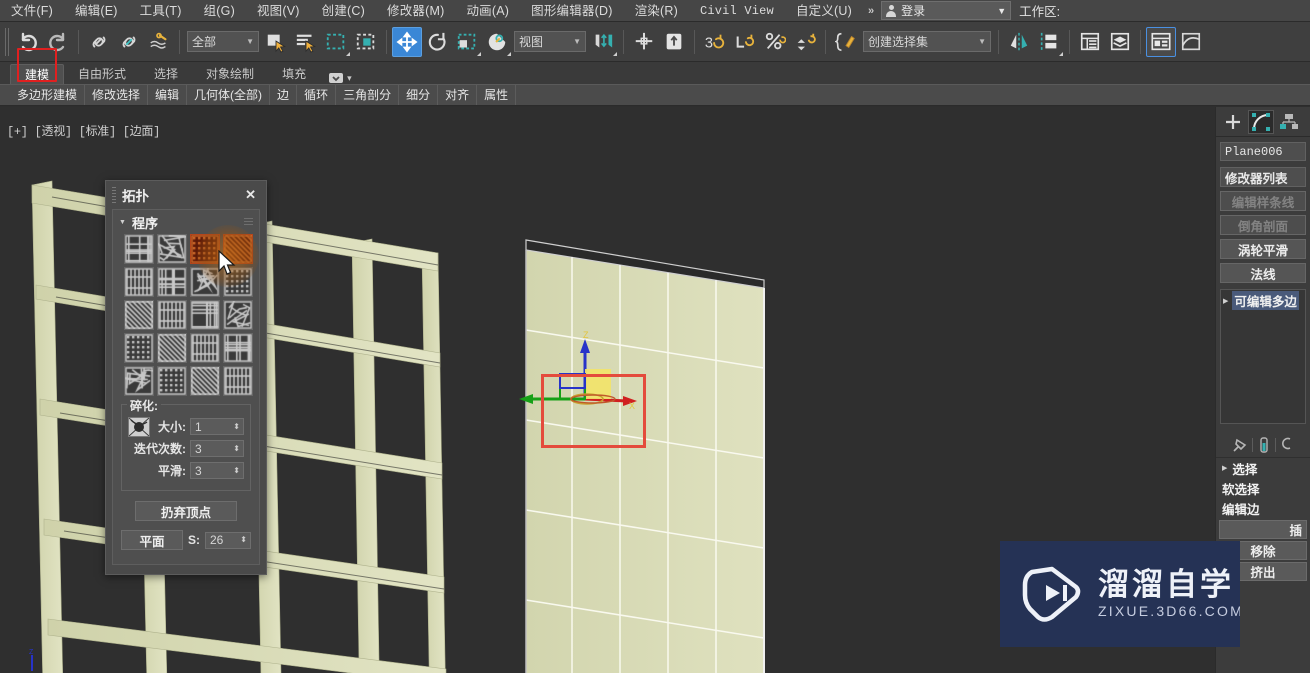 The width and height of the screenshot is (1310, 673). What do you see at coordinates (166, 74) in the screenshot?
I see `ribbon-tab-selection: 选择` at bounding box center [166, 74].